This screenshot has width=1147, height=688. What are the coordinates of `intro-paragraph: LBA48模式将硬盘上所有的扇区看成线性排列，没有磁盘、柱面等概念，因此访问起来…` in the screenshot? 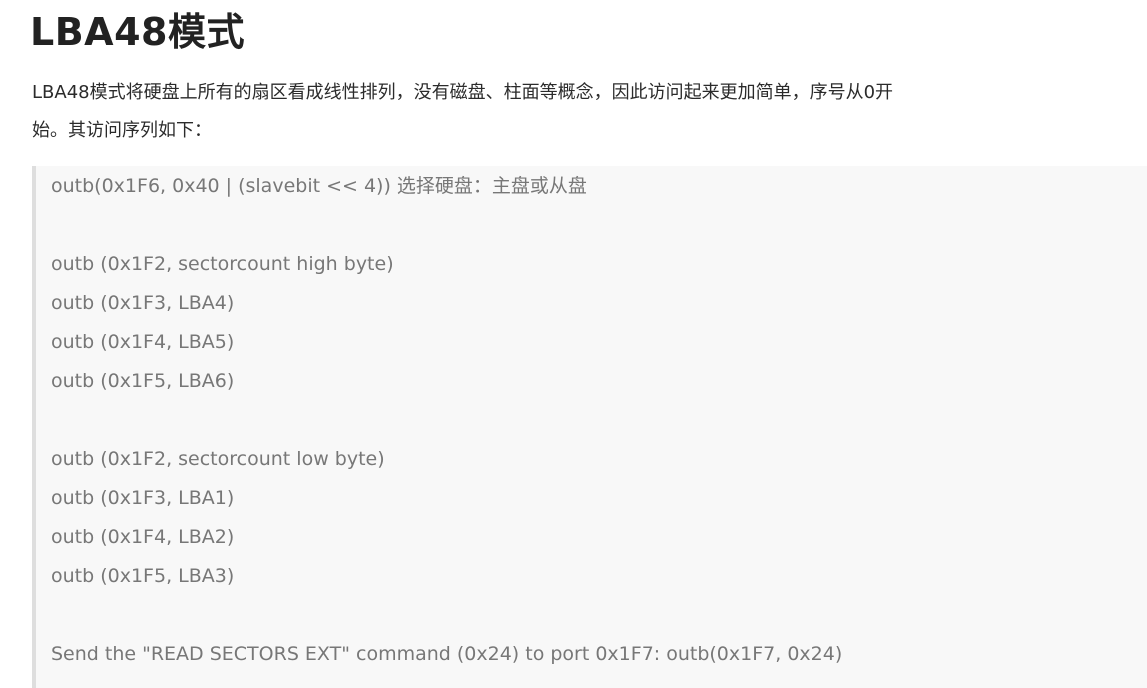 It's located at (577, 112).